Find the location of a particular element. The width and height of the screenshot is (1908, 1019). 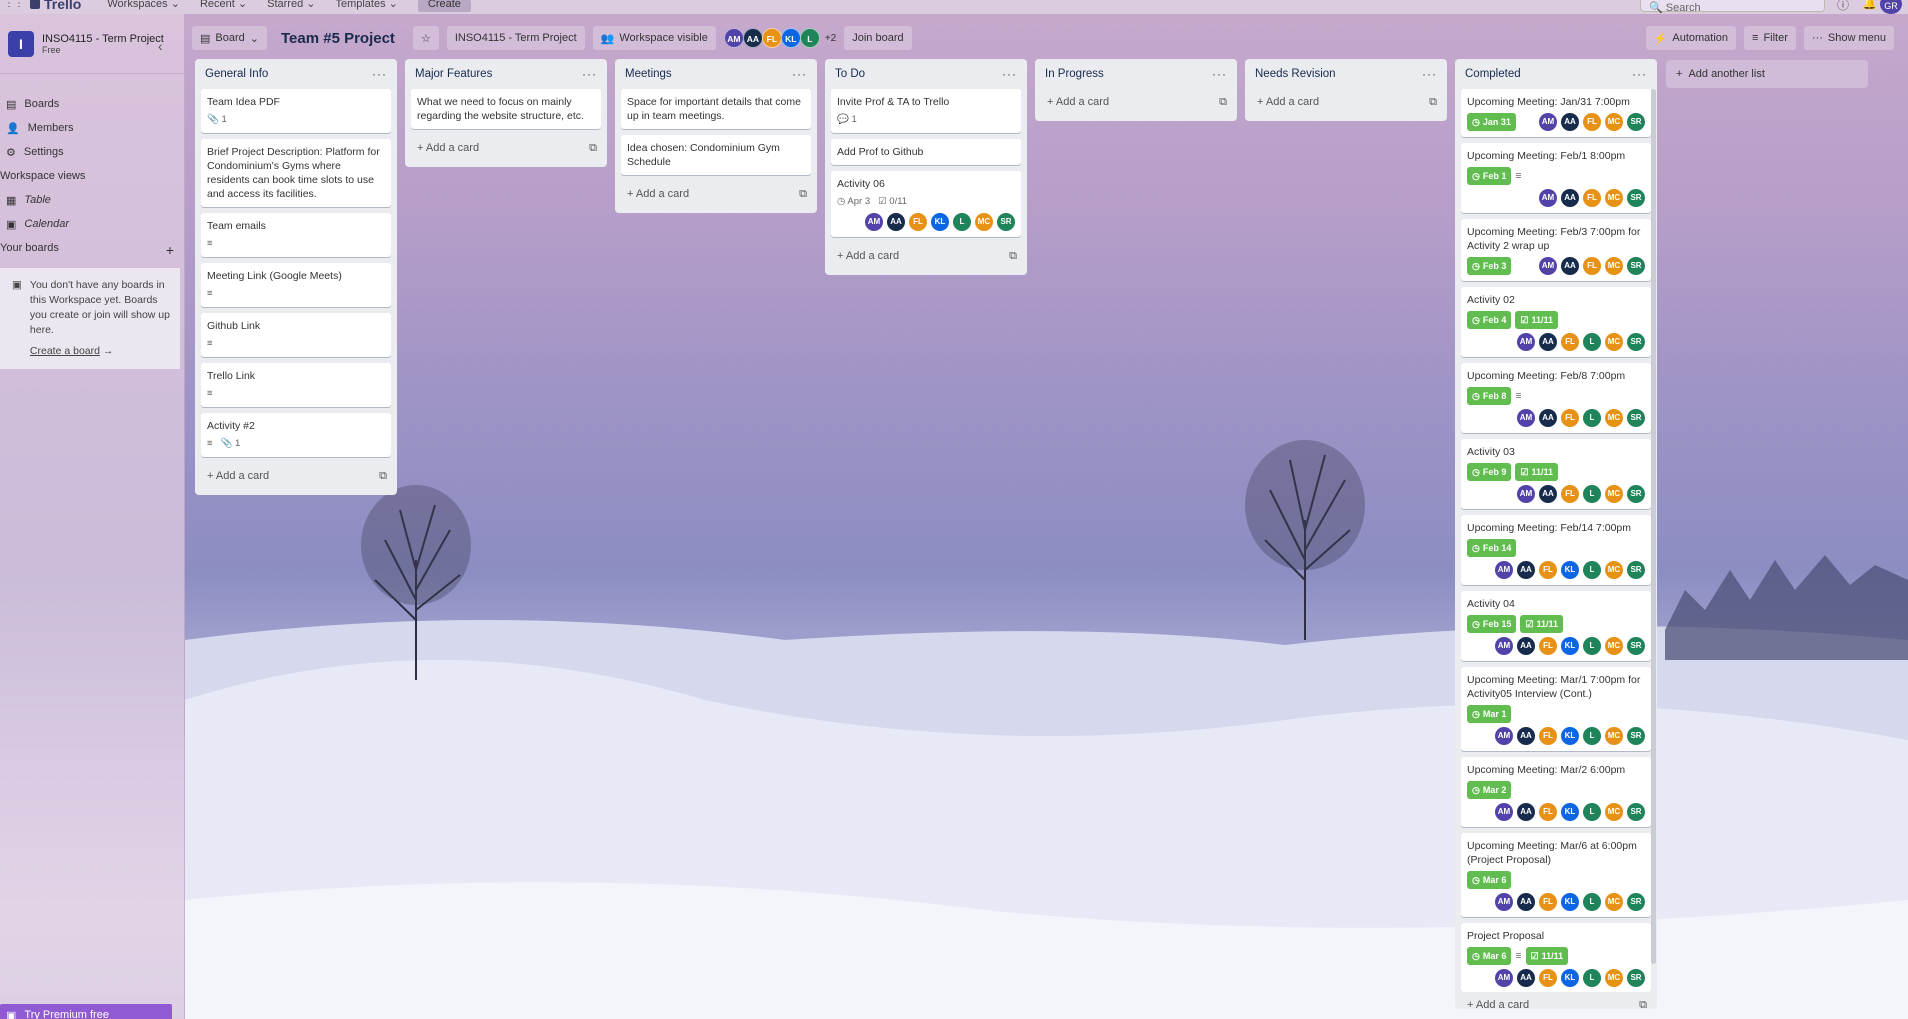

due-date-badge: ◷ Jan 31 is located at coordinates (1491, 122).